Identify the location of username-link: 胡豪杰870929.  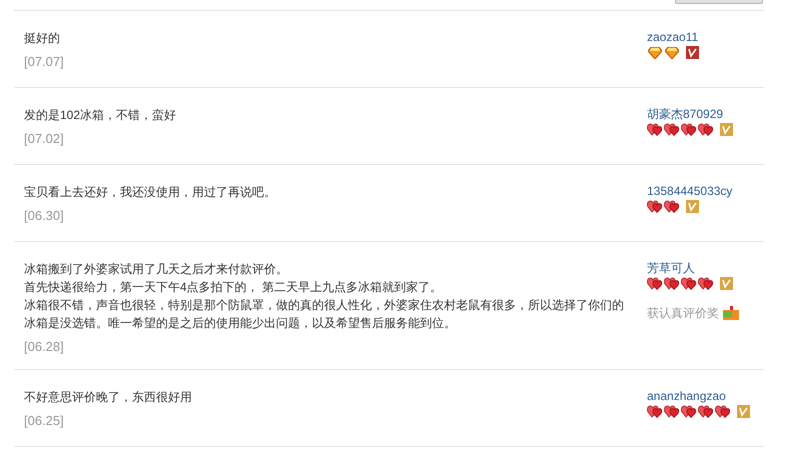
(690, 114).